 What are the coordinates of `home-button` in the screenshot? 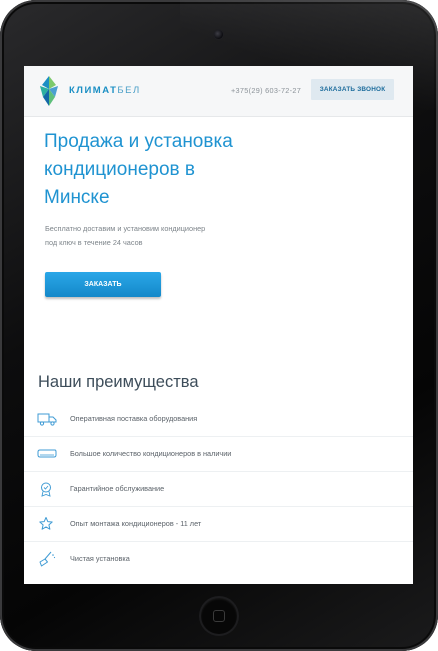 It's located at (219, 616).